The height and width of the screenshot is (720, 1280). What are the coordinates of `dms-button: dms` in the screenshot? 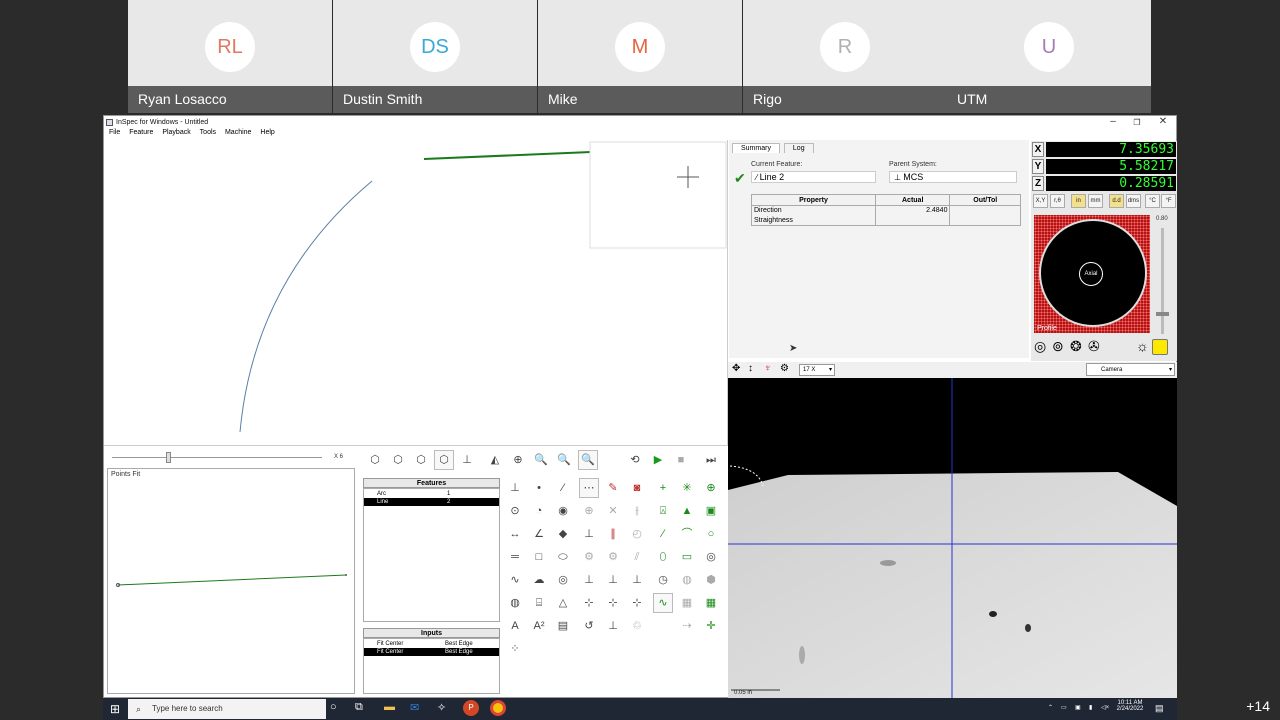 It's located at (1133, 201).